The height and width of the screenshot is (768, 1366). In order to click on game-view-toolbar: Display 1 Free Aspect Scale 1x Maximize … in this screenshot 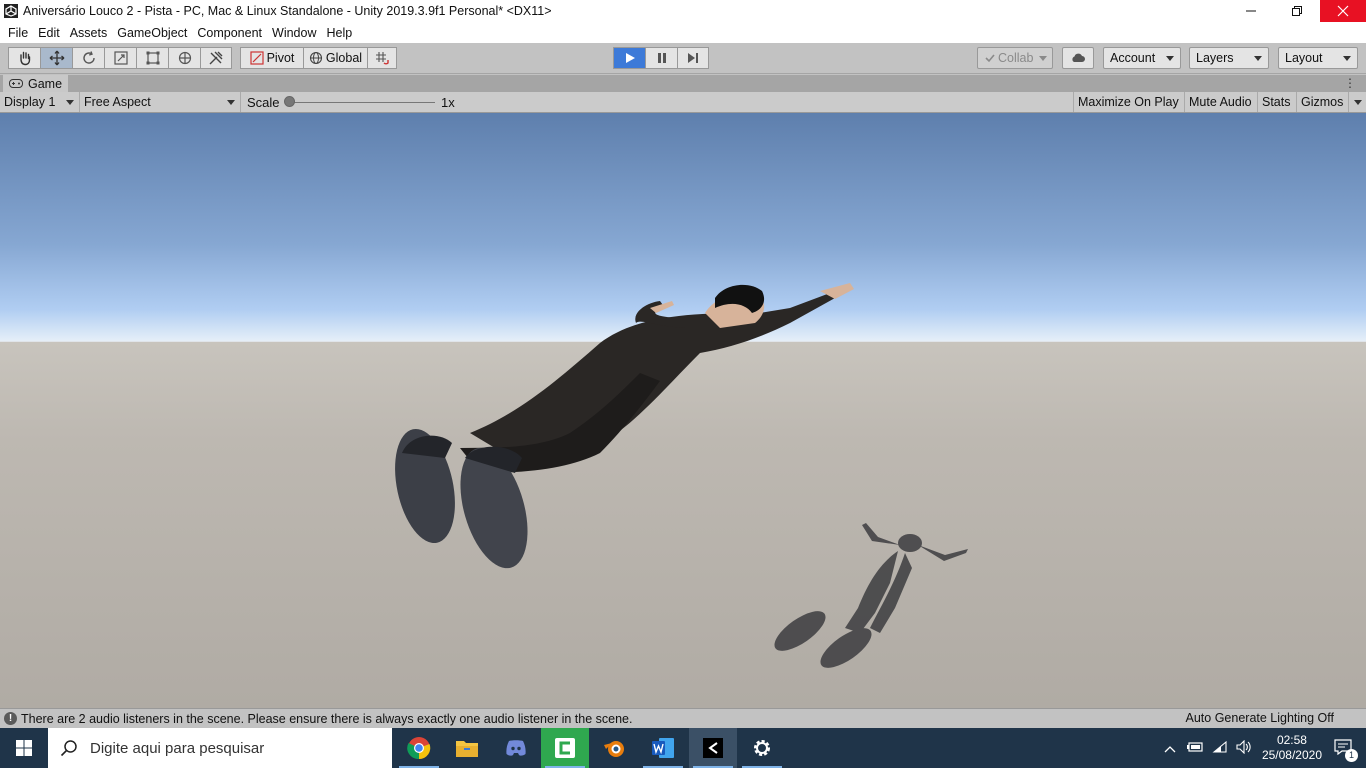, I will do `click(683, 102)`.